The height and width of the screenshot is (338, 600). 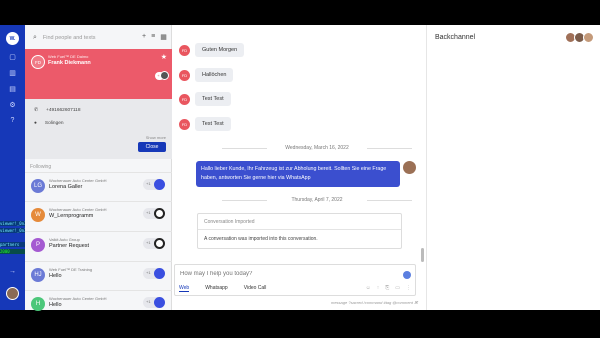 What do you see at coordinates (144, 37) in the screenshot?
I see `add-icon: +` at bounding box center [144, 37].